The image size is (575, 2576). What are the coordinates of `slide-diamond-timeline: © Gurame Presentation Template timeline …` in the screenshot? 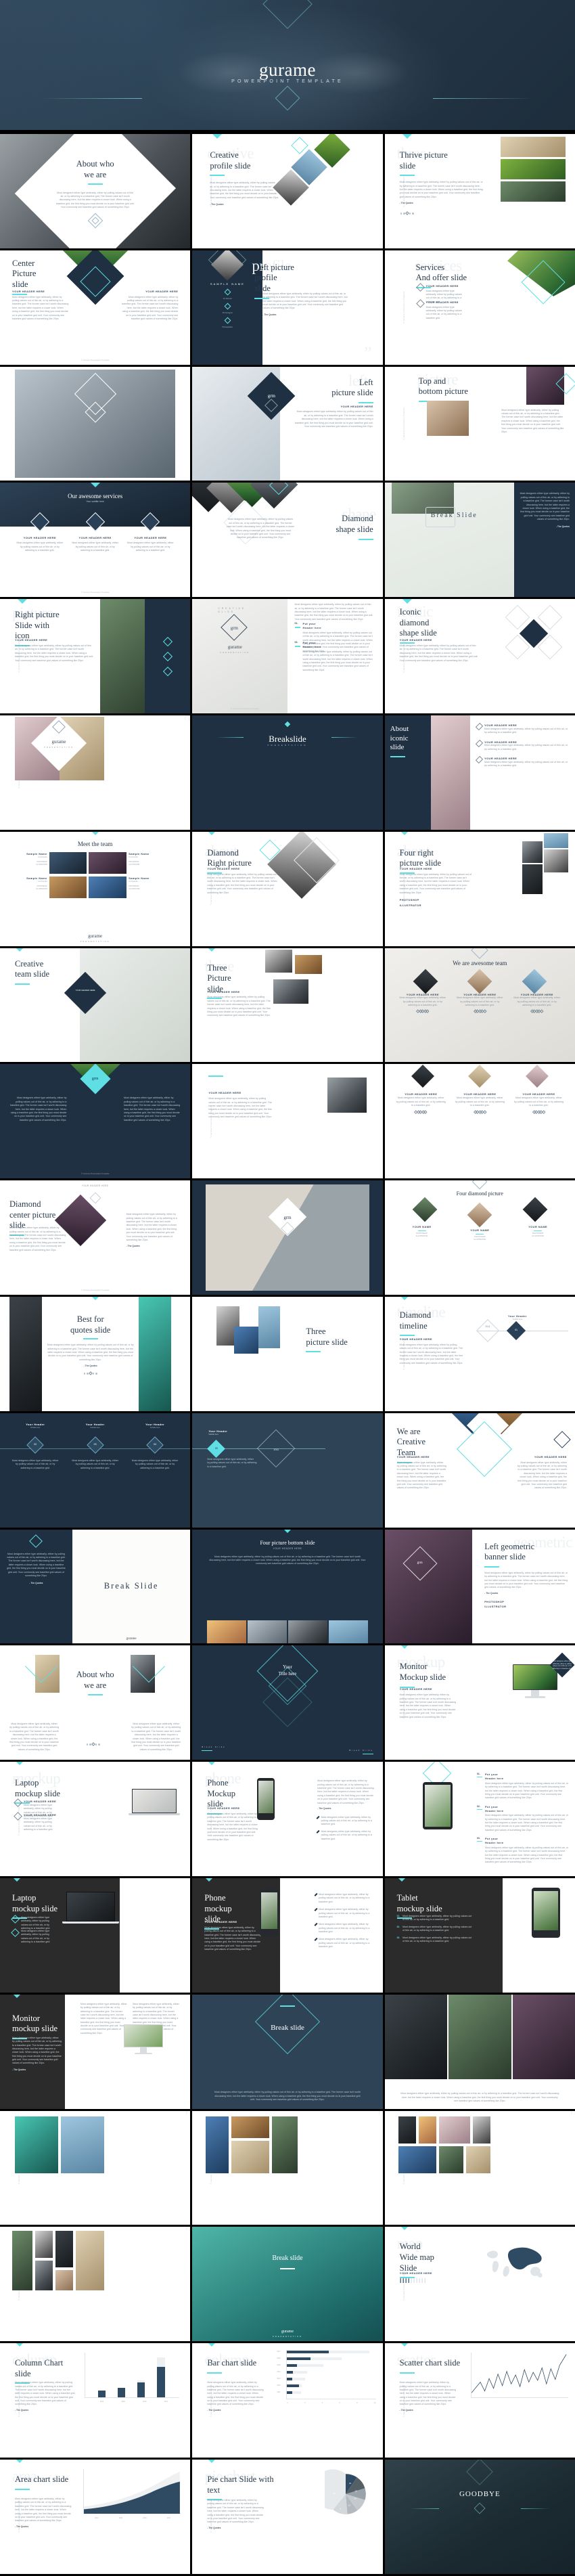 It's located at (480, 1353).